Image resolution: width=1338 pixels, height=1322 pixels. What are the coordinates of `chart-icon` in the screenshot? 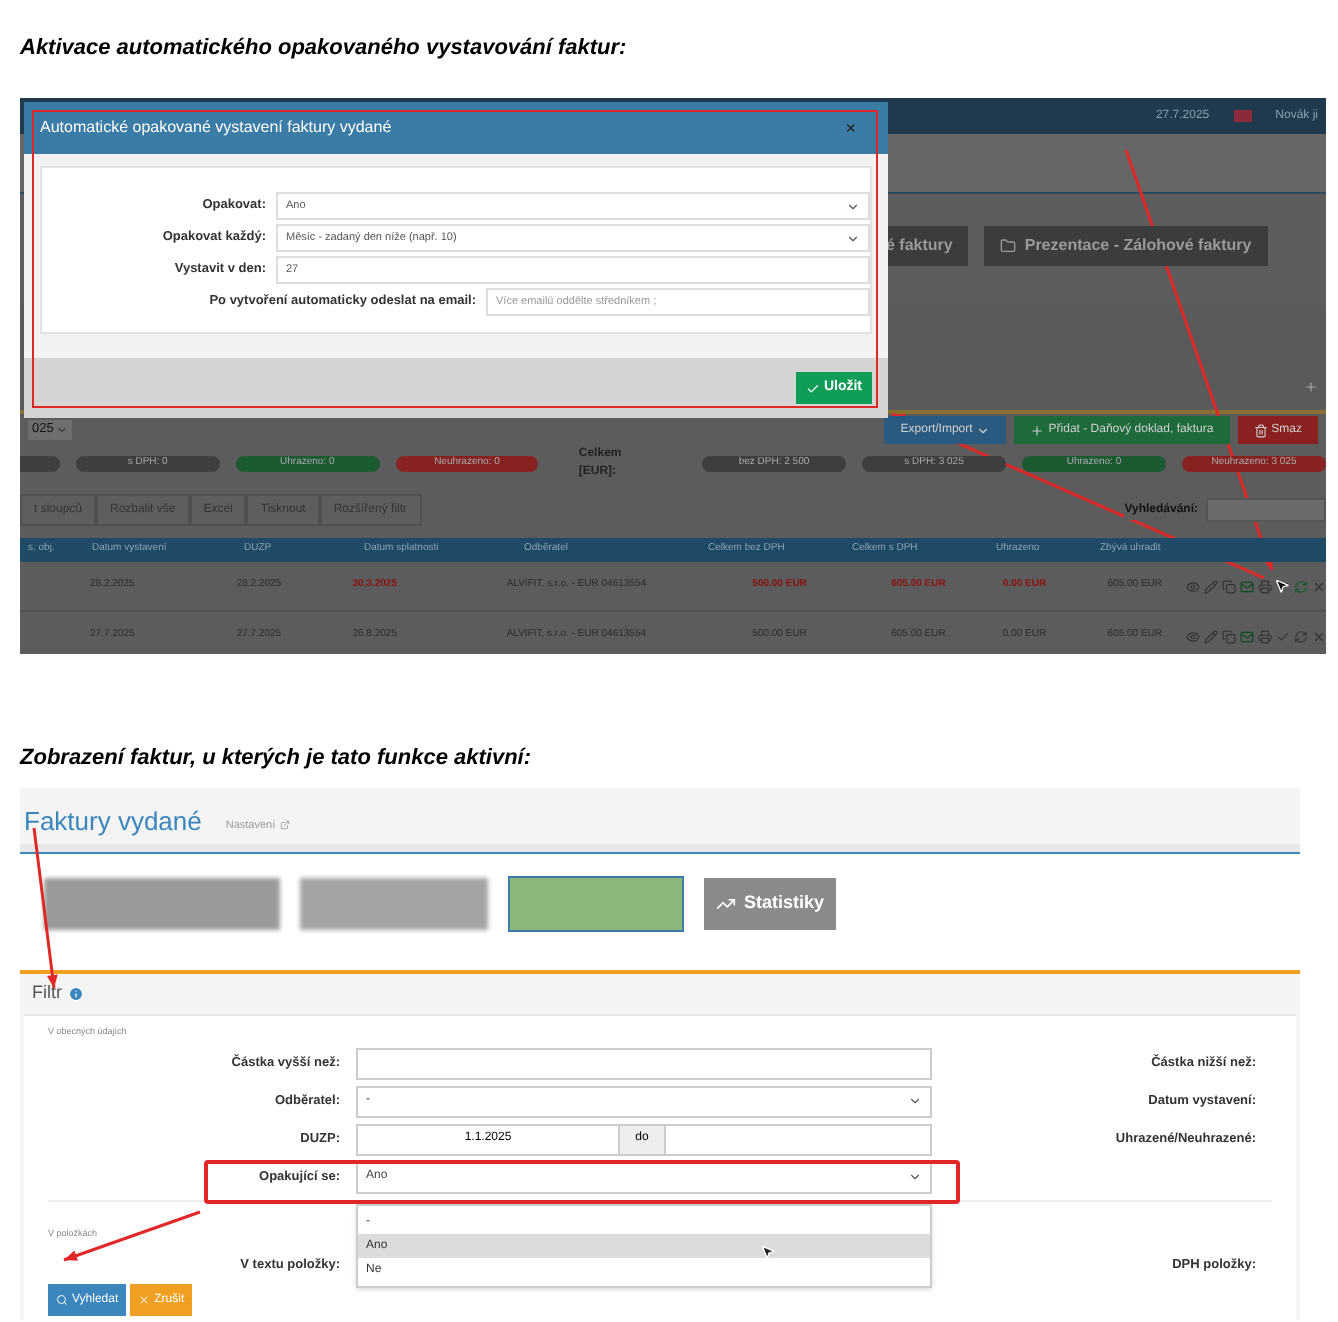 It's located at (726, 904).